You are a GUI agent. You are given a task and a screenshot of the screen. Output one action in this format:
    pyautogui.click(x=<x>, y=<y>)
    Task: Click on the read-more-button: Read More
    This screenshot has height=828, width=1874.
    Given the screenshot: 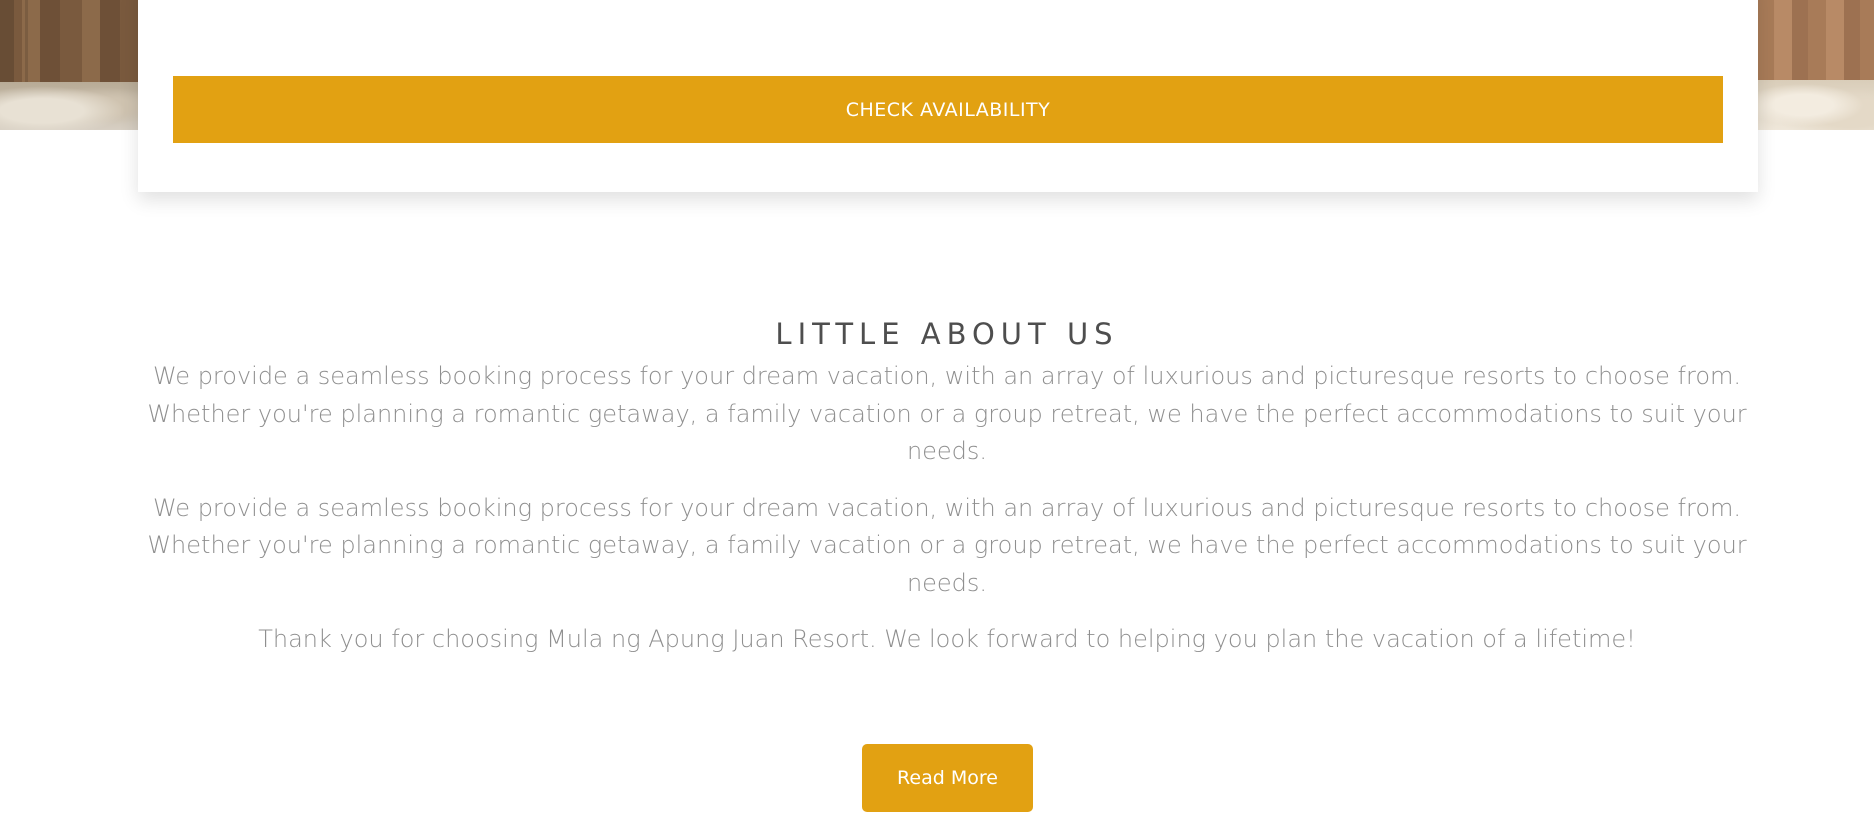 What is the action you would take?
    pyautogui.click(x=947, y=778)
    